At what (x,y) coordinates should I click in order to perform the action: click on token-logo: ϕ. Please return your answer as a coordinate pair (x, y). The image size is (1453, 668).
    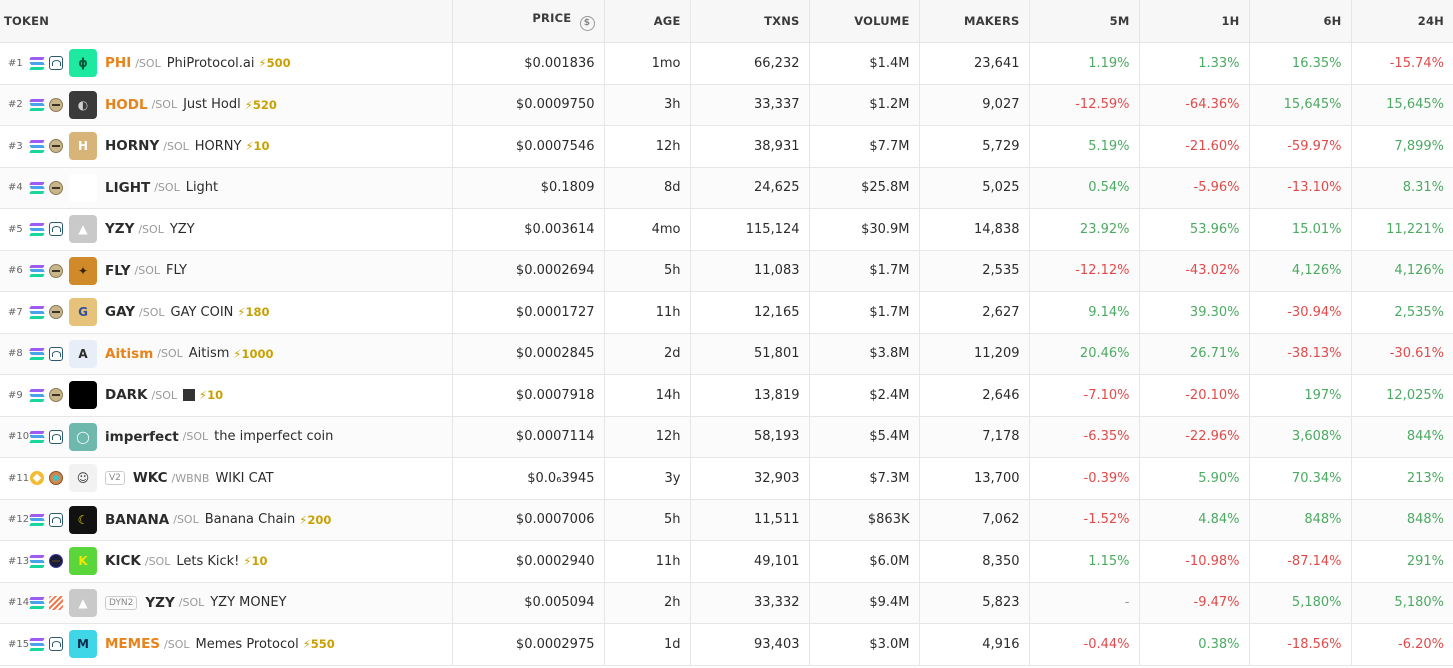
    Looking at the image, I should click on (83, 63).